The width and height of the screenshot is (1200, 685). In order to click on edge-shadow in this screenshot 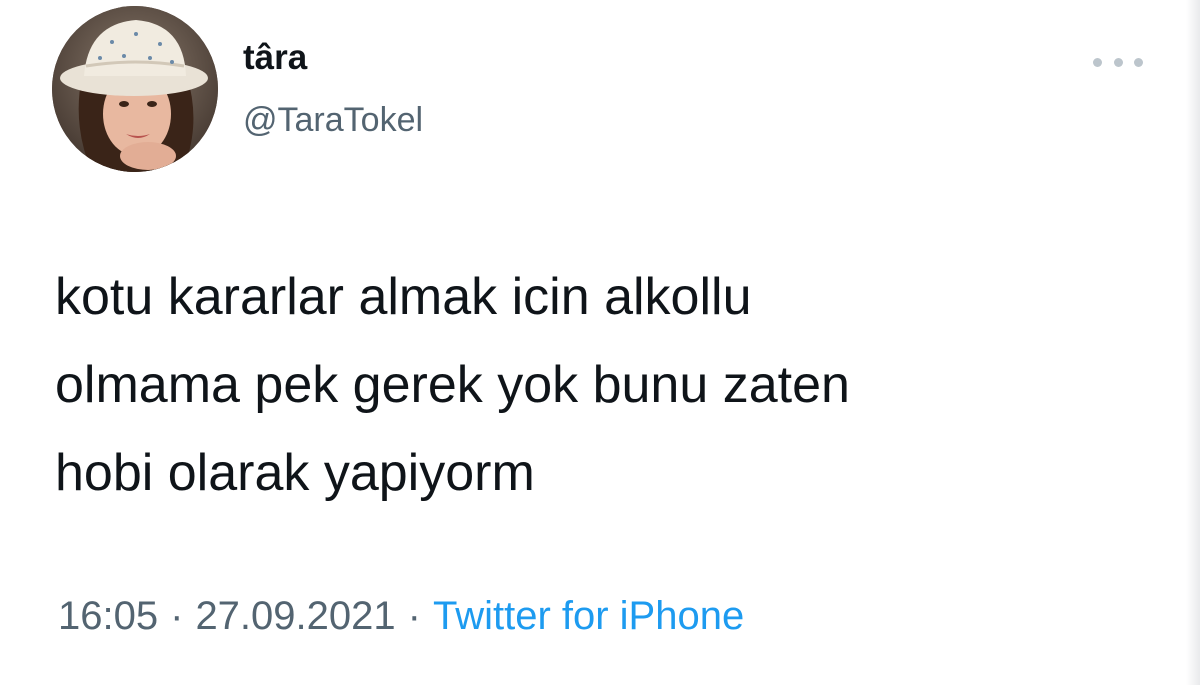, I will do `click(1193, 342)`.